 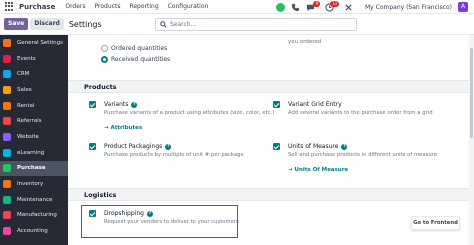 What do you see at coordinates (75, 6) in the screenshot?
I see `menu-orders: Orders` at bounding box center [75, 6].